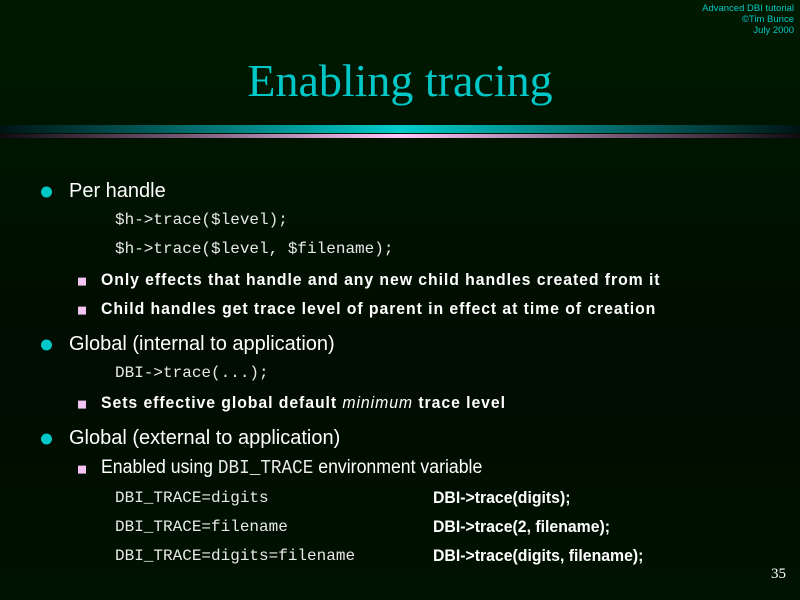  Describe the element at coordinates (748, 8) in the screenshot. I see `header-course: Advanced DBI tutorial` at that location.